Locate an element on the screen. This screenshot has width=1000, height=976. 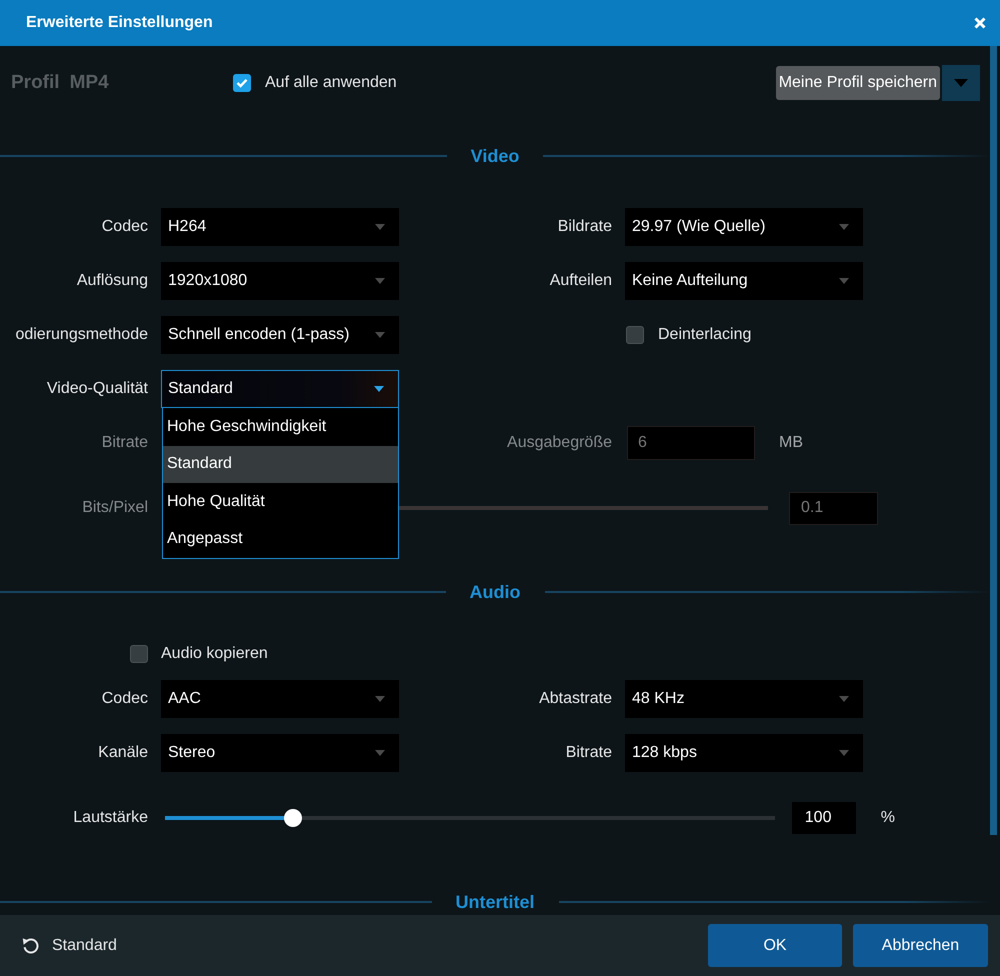
window-title: Erweiterte Einstellungen is located at coordinates (119, 23).